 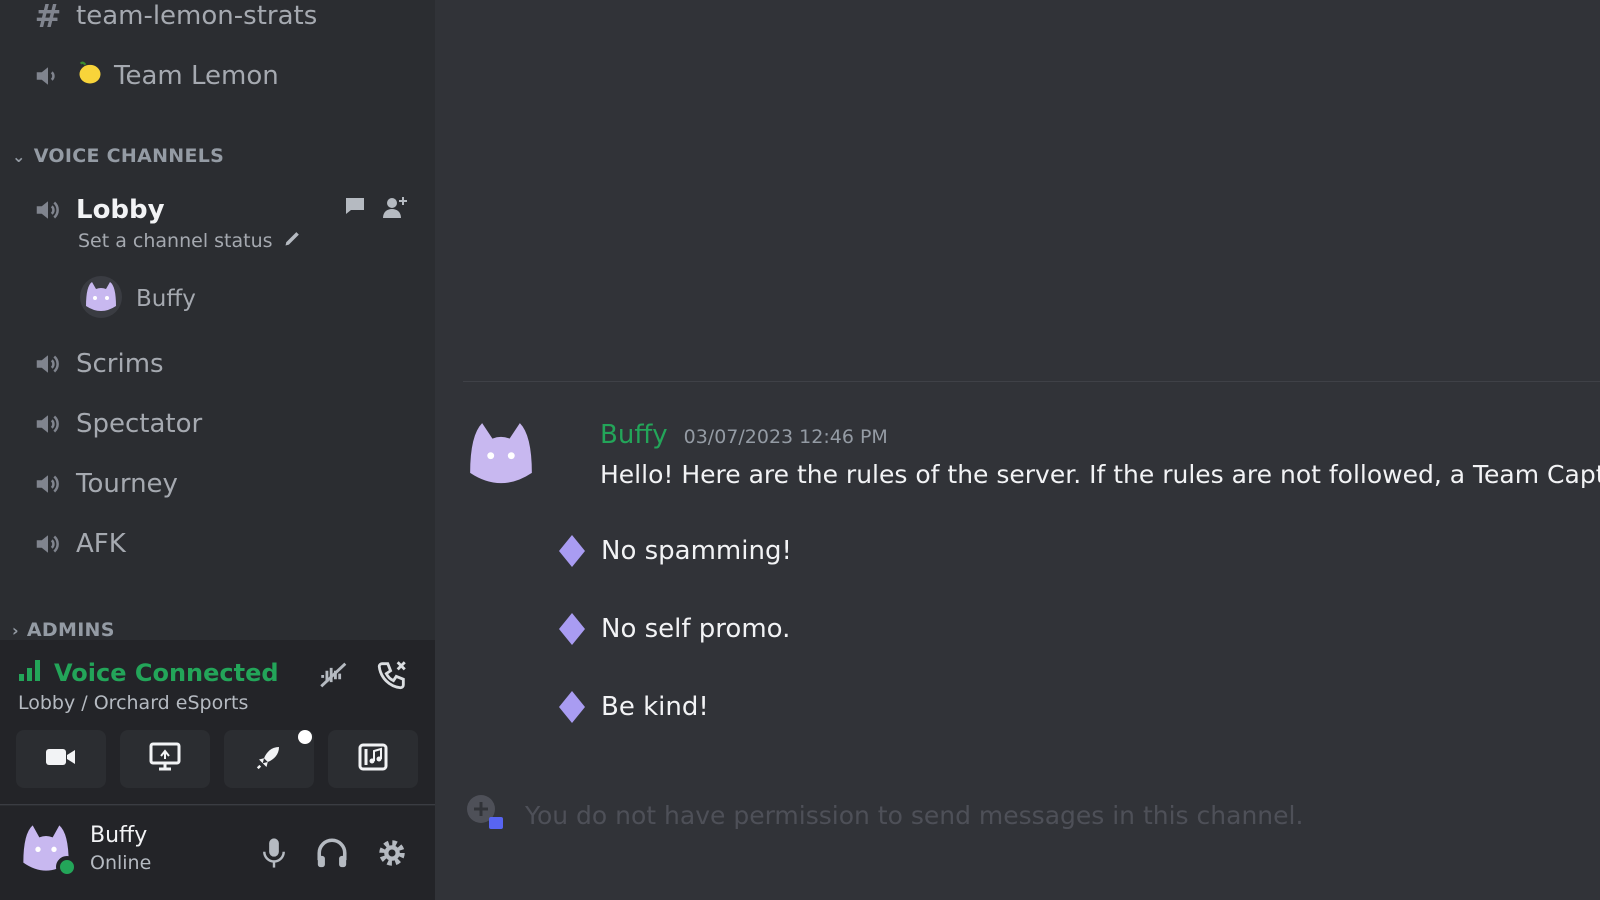 I want to click on voice-connected-status: Voice Connected, so click(x=148, y=673).